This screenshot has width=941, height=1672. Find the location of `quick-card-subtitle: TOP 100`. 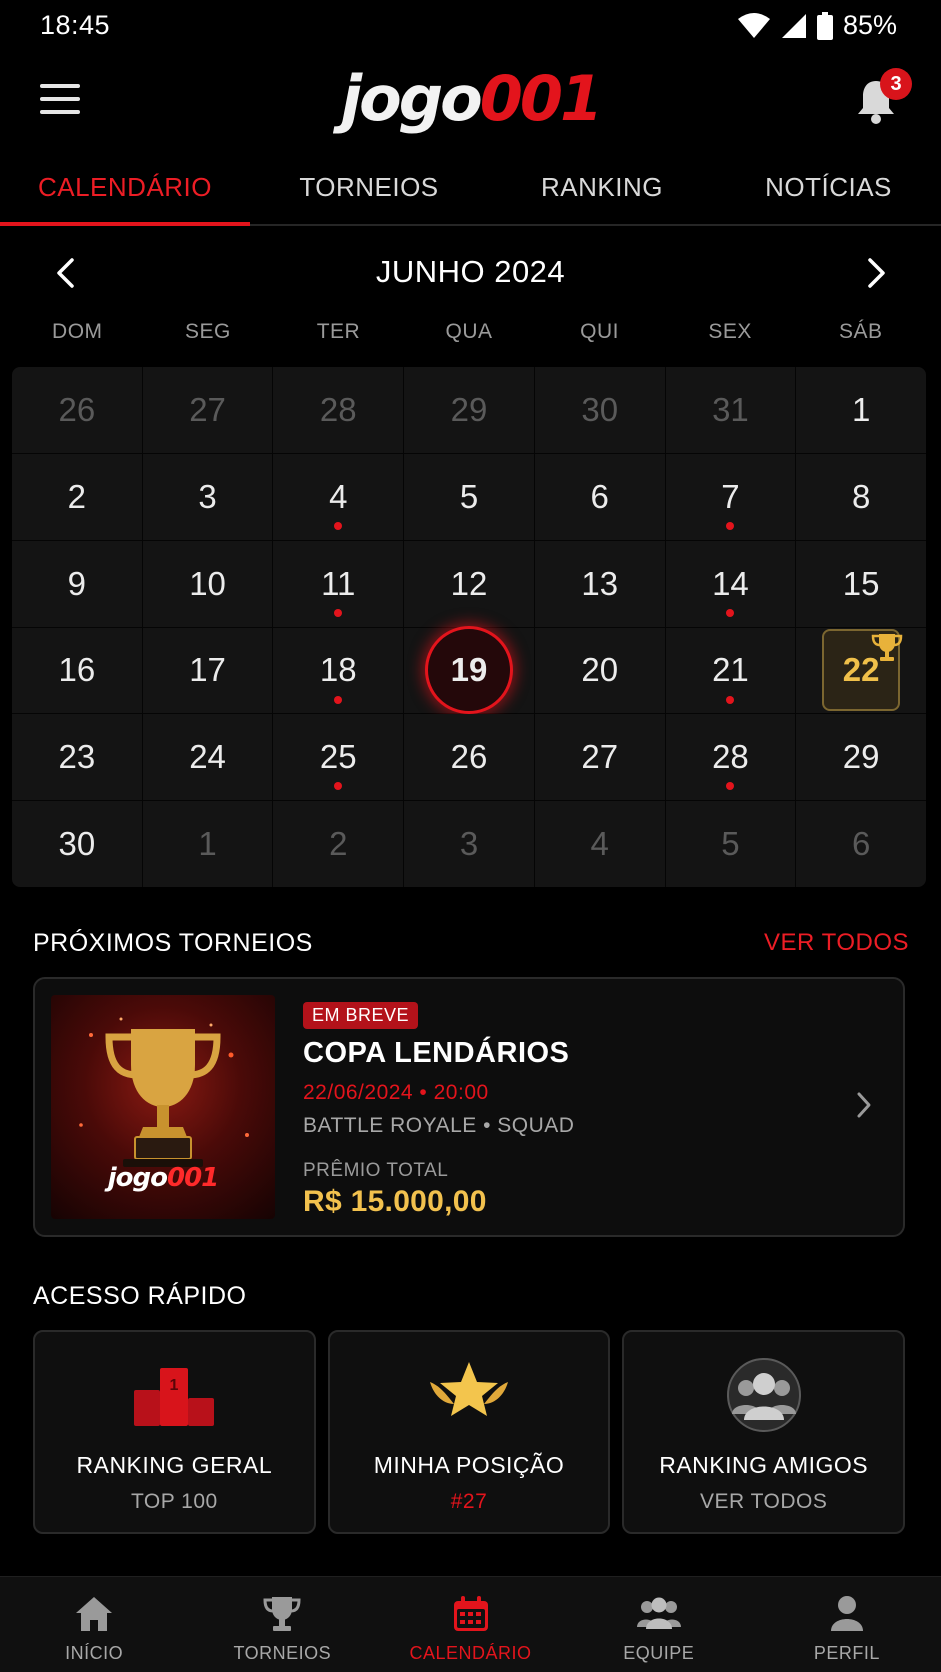

quick-card-subtitle: TOP 100 is located at coordinates (174, 1501).